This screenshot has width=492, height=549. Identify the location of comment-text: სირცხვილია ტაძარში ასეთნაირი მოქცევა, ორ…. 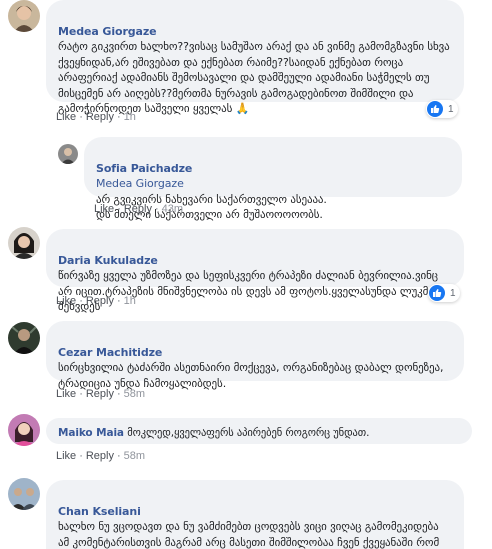
(251, 375).